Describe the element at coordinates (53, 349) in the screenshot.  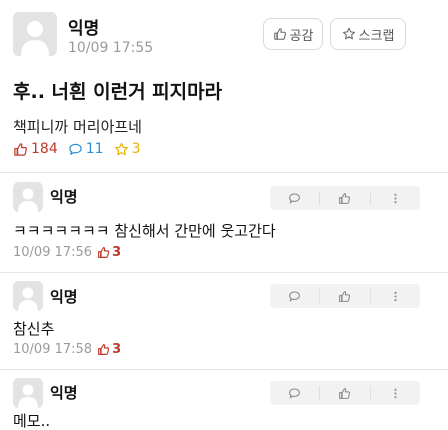
I see `comment-time: 10/09 17:58` at that location.